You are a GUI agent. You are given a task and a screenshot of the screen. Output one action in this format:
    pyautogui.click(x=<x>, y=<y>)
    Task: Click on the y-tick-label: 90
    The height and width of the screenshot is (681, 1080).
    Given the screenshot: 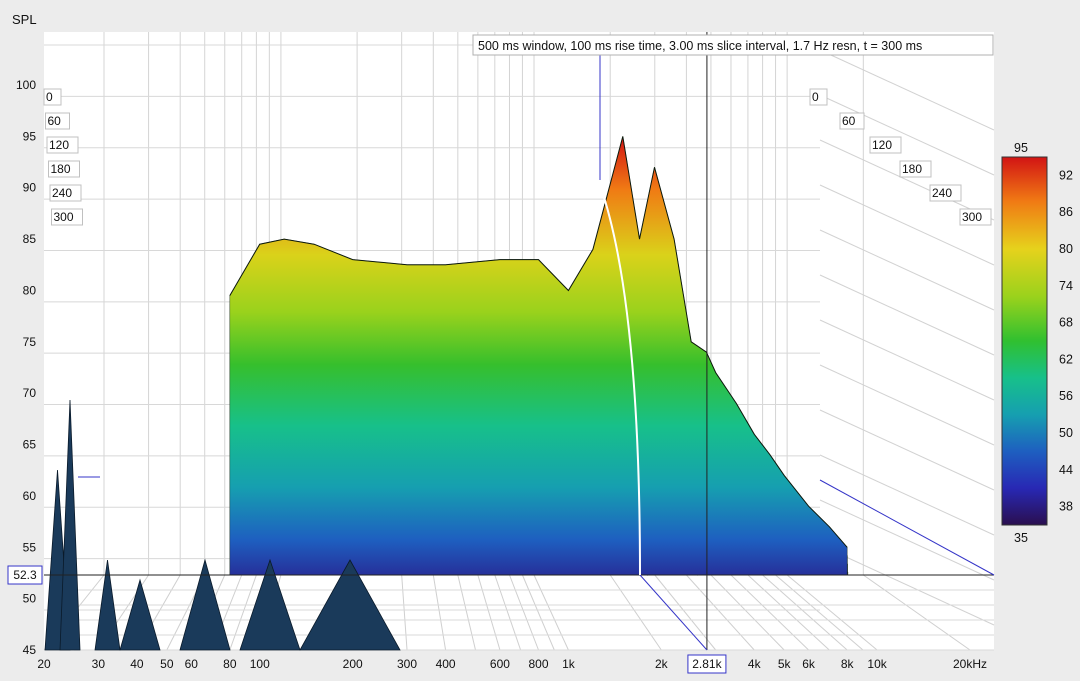 What is the action you would take?
    pyautogui.click(x=30, y=188)
    